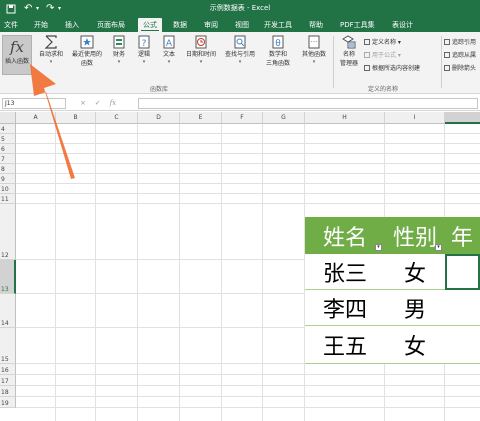 This screenshot has height=421, width=480. Describe the element at coordinates (8, 232) in the screenshot. I see `row-header-12: 12` at that location.